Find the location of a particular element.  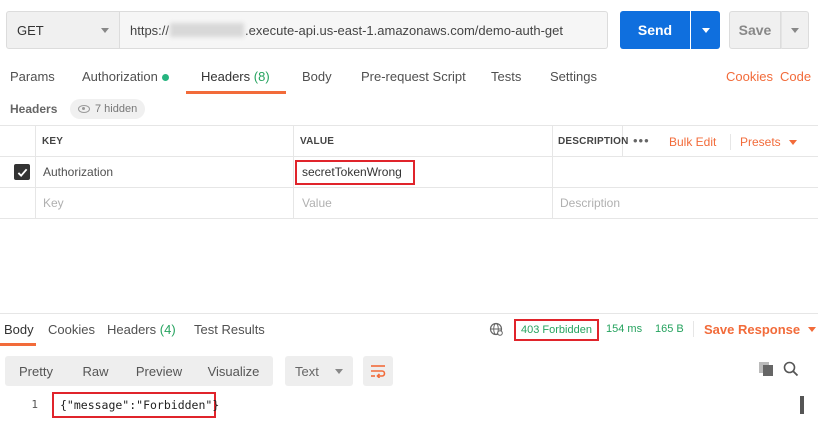

view-mode-group: Pretty Raw Preview Visualize is located at coordinates (139, 371).